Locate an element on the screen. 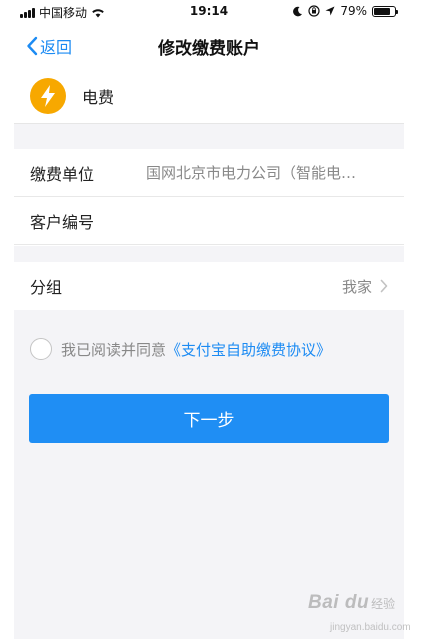 The width and height of the screenshot is (428, 639). account-form: 缴费单位 国网北京市电力公司（智能电… 客户编号 is located at coordinates (209, 197).